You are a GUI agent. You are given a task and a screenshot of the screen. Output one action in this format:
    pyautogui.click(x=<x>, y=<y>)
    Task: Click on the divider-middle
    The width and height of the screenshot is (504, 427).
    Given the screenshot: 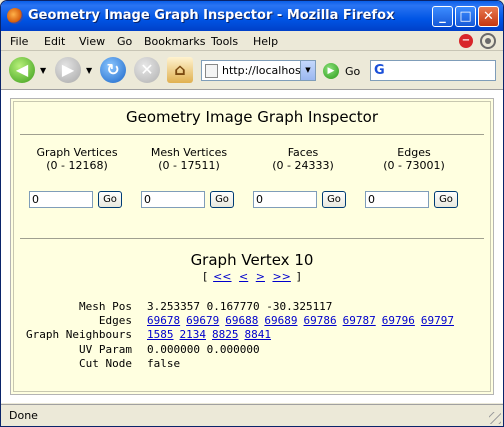 What is the action you would take?
    pyautogui.click(x=252, y=238)
    